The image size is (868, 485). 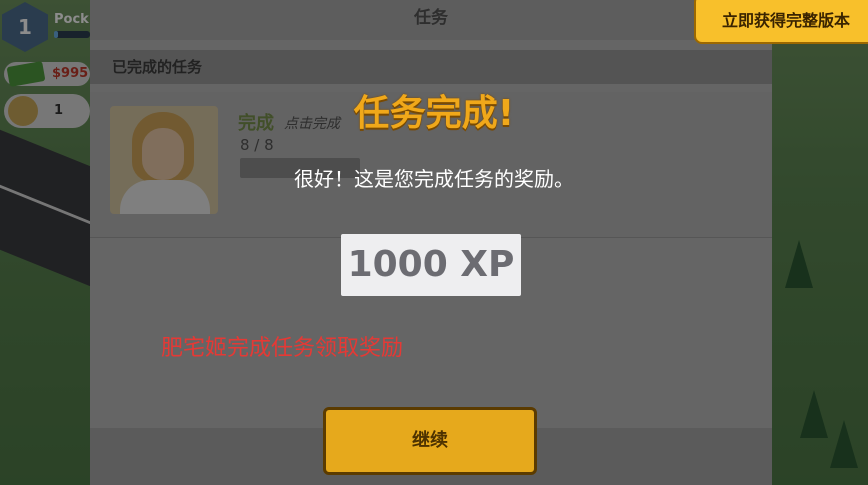 What do you see at coordinates (430, 441) in the screenshot?
I see `continue-button: 继续` at bounding box center [430, 441].